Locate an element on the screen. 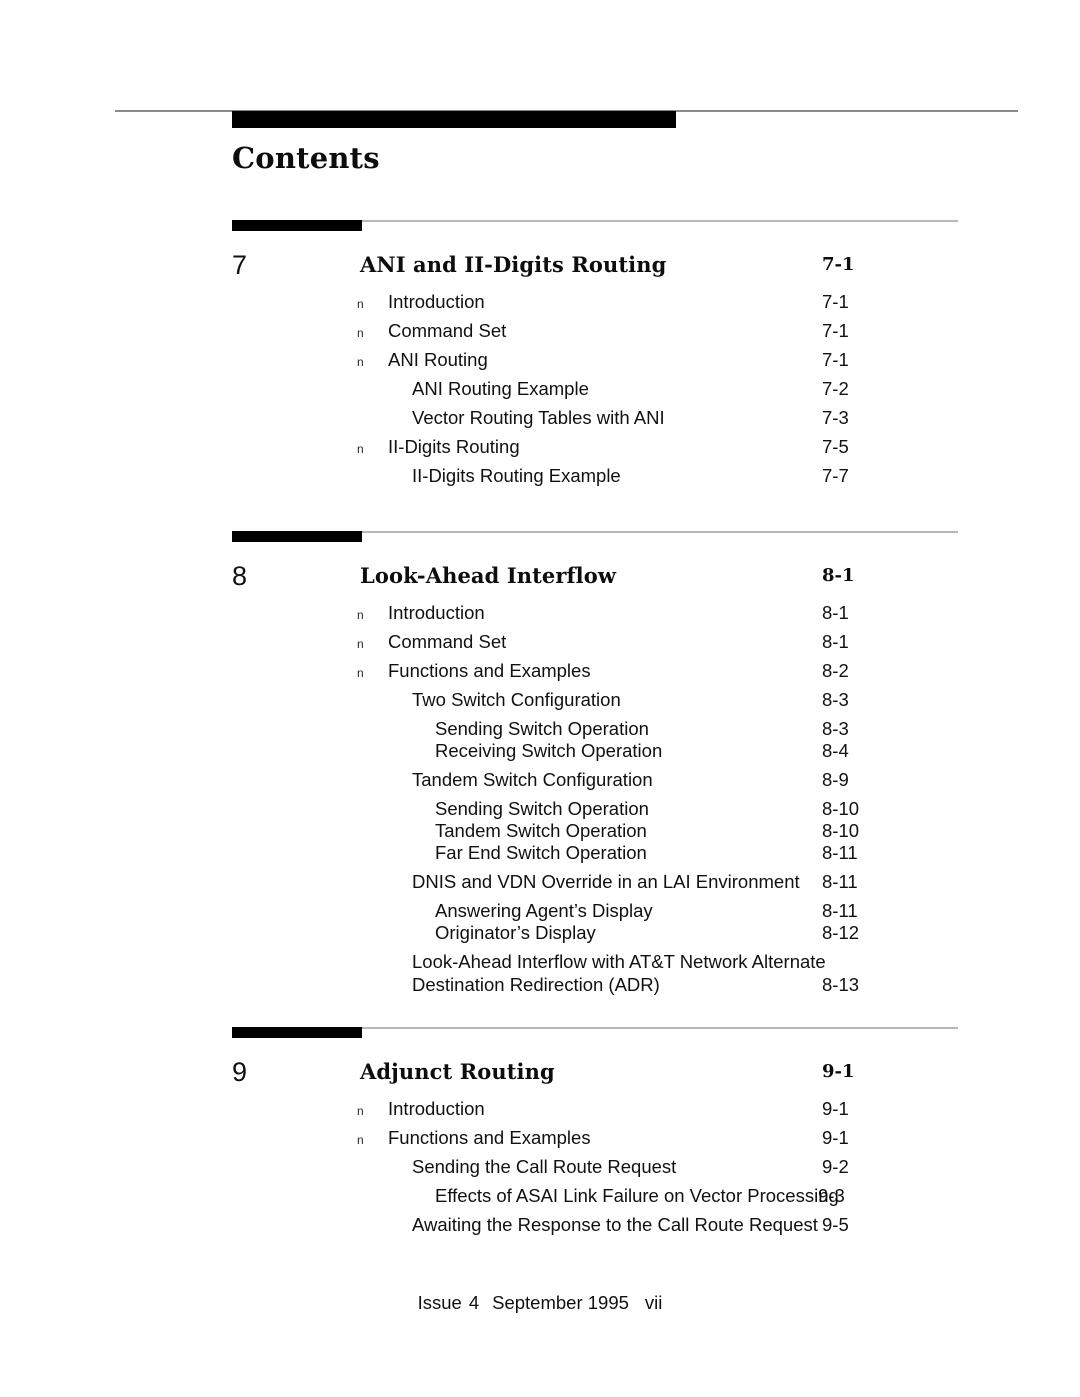  toc-entry: n Introduction 9-1 is located at coordinates (540, 1109).